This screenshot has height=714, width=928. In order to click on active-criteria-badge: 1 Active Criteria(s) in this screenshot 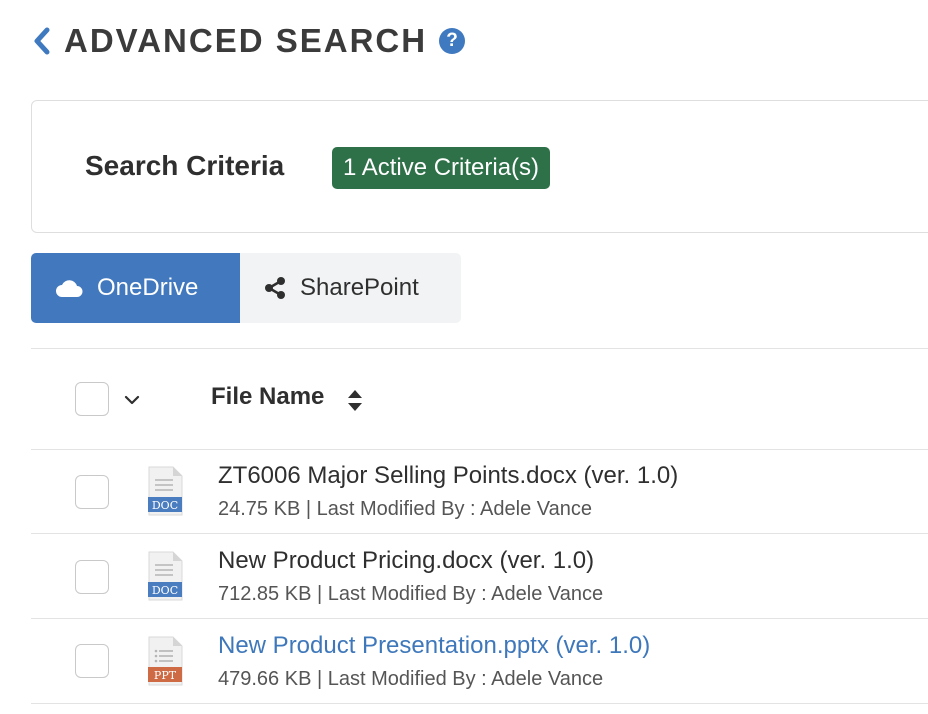, I will do `click(441, 168)`.